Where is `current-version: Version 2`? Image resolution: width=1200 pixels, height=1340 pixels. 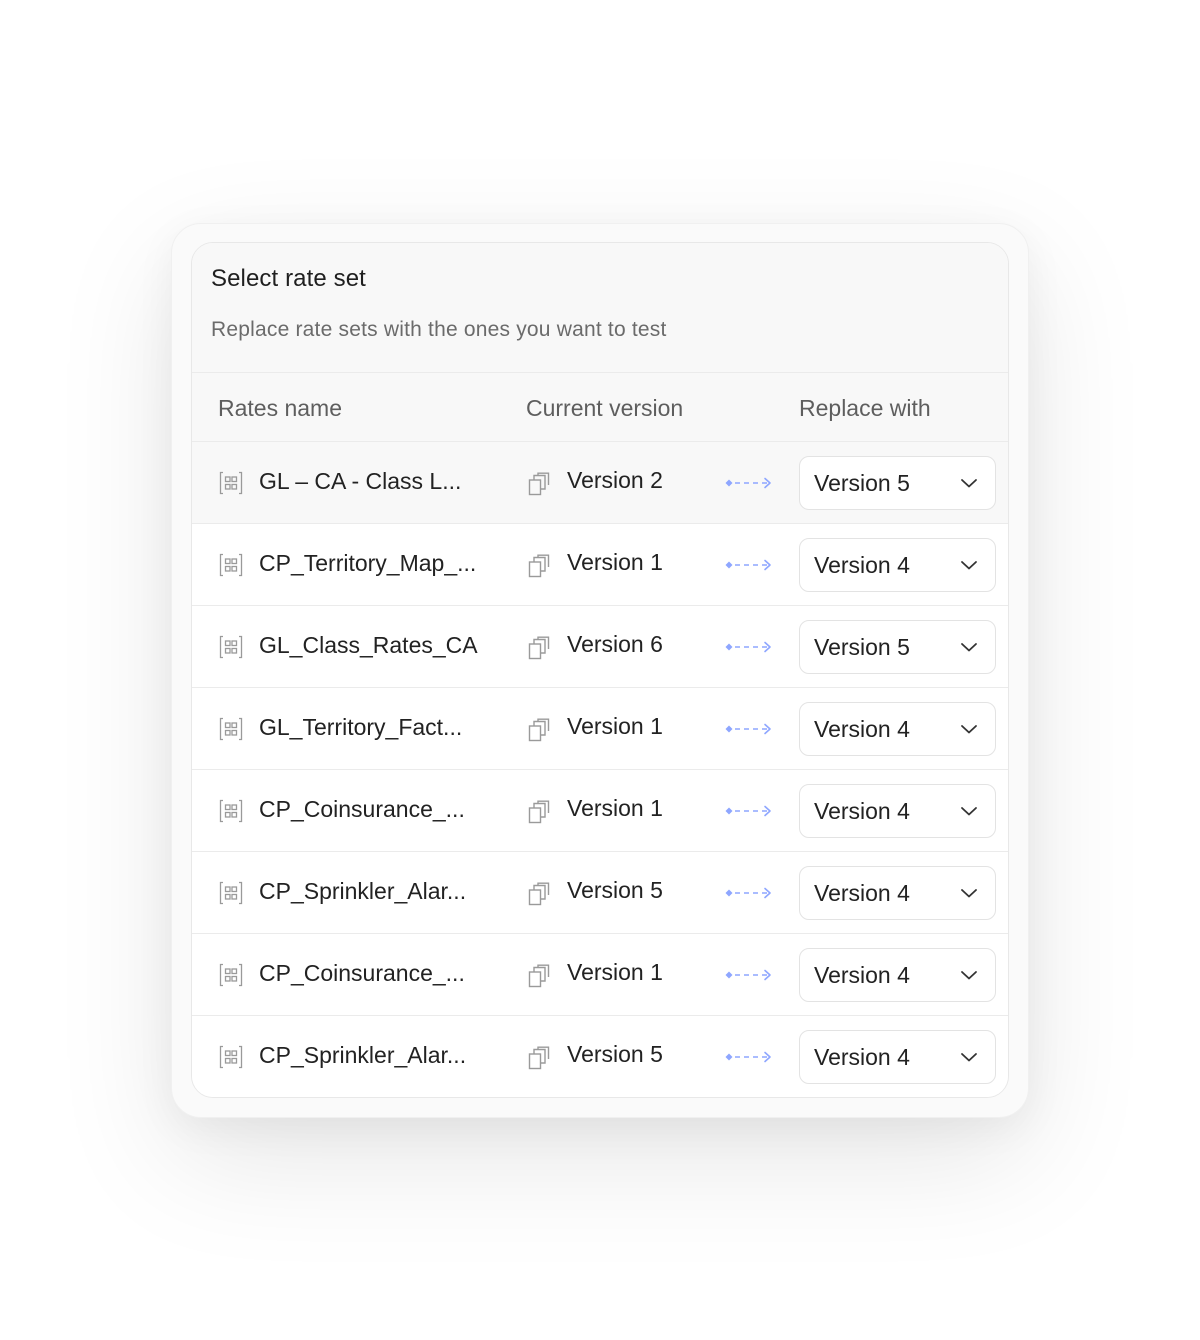
current-version: Version 2 is located at coordinates (615, 480).